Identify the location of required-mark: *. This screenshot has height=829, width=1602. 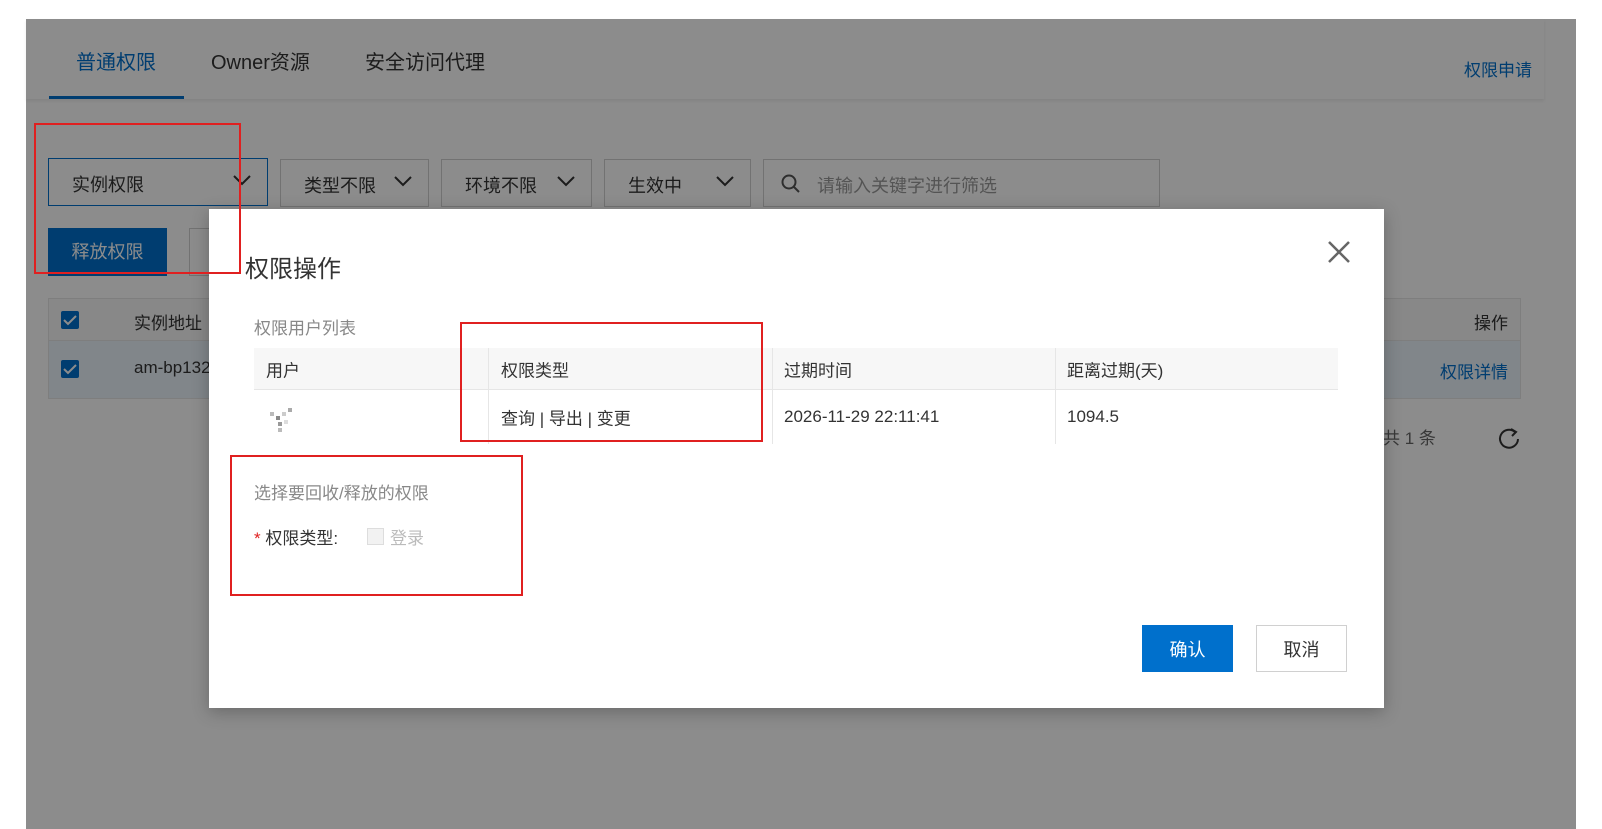
(257, 538).